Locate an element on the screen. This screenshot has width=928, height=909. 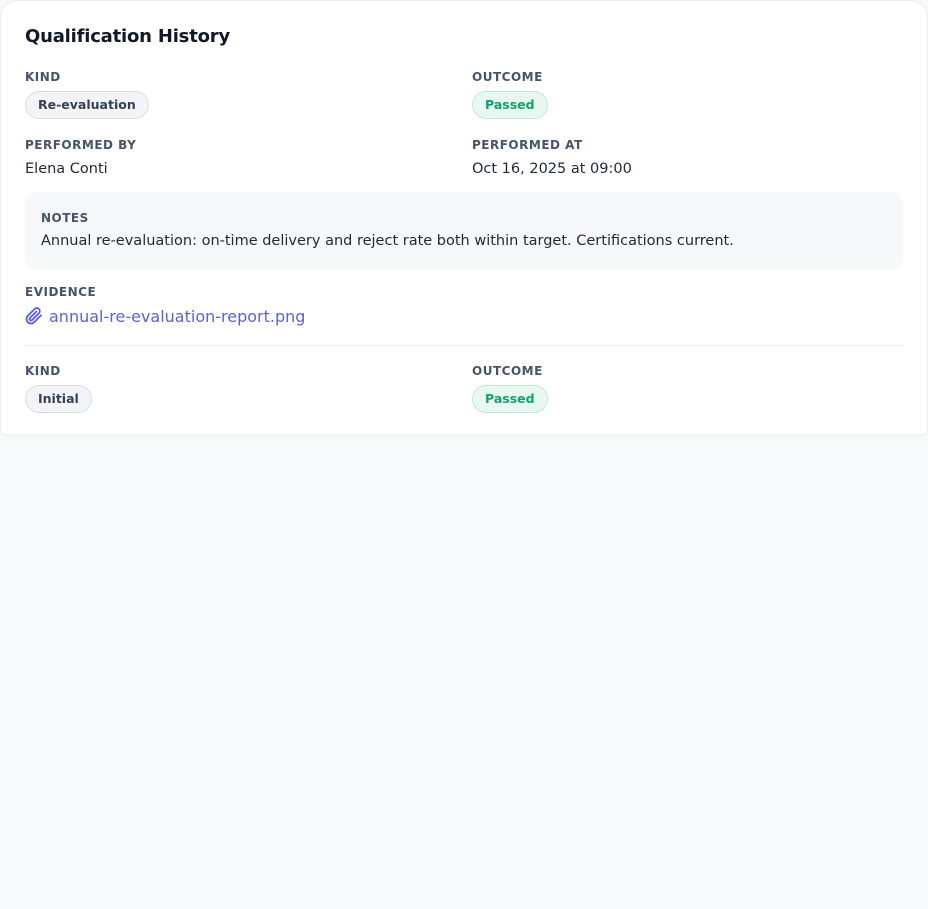
notes-label: NOTES is located at coordinates (65, 218).